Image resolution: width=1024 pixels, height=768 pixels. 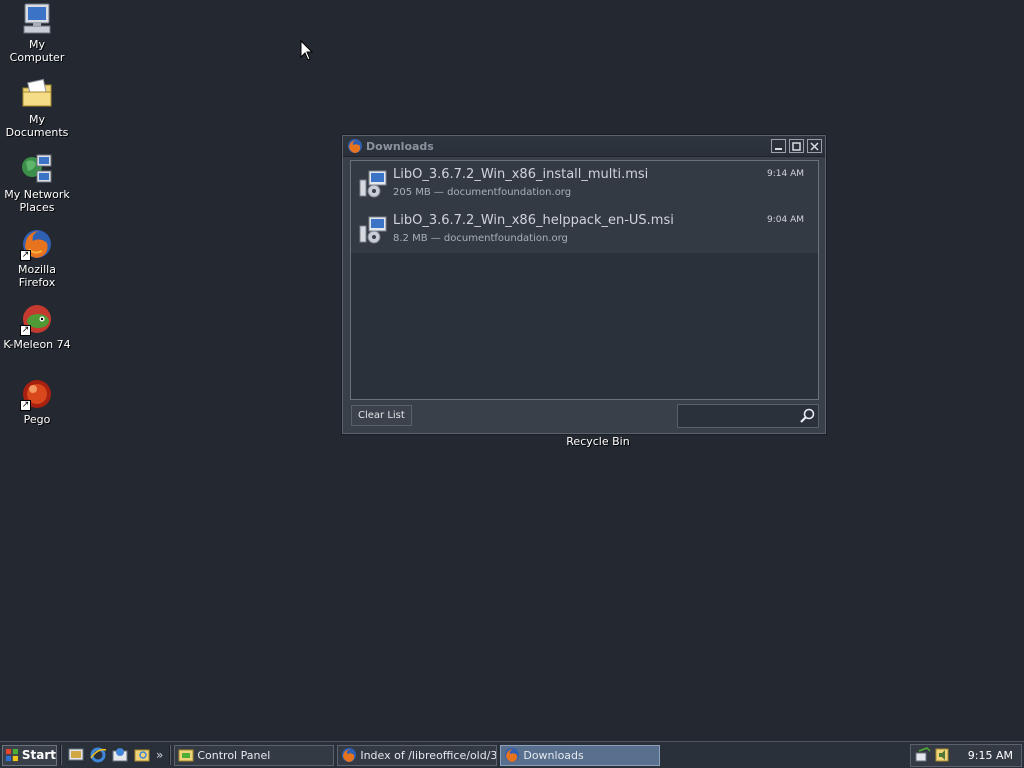 I want to click on close-button, so click(x=814, y=146).